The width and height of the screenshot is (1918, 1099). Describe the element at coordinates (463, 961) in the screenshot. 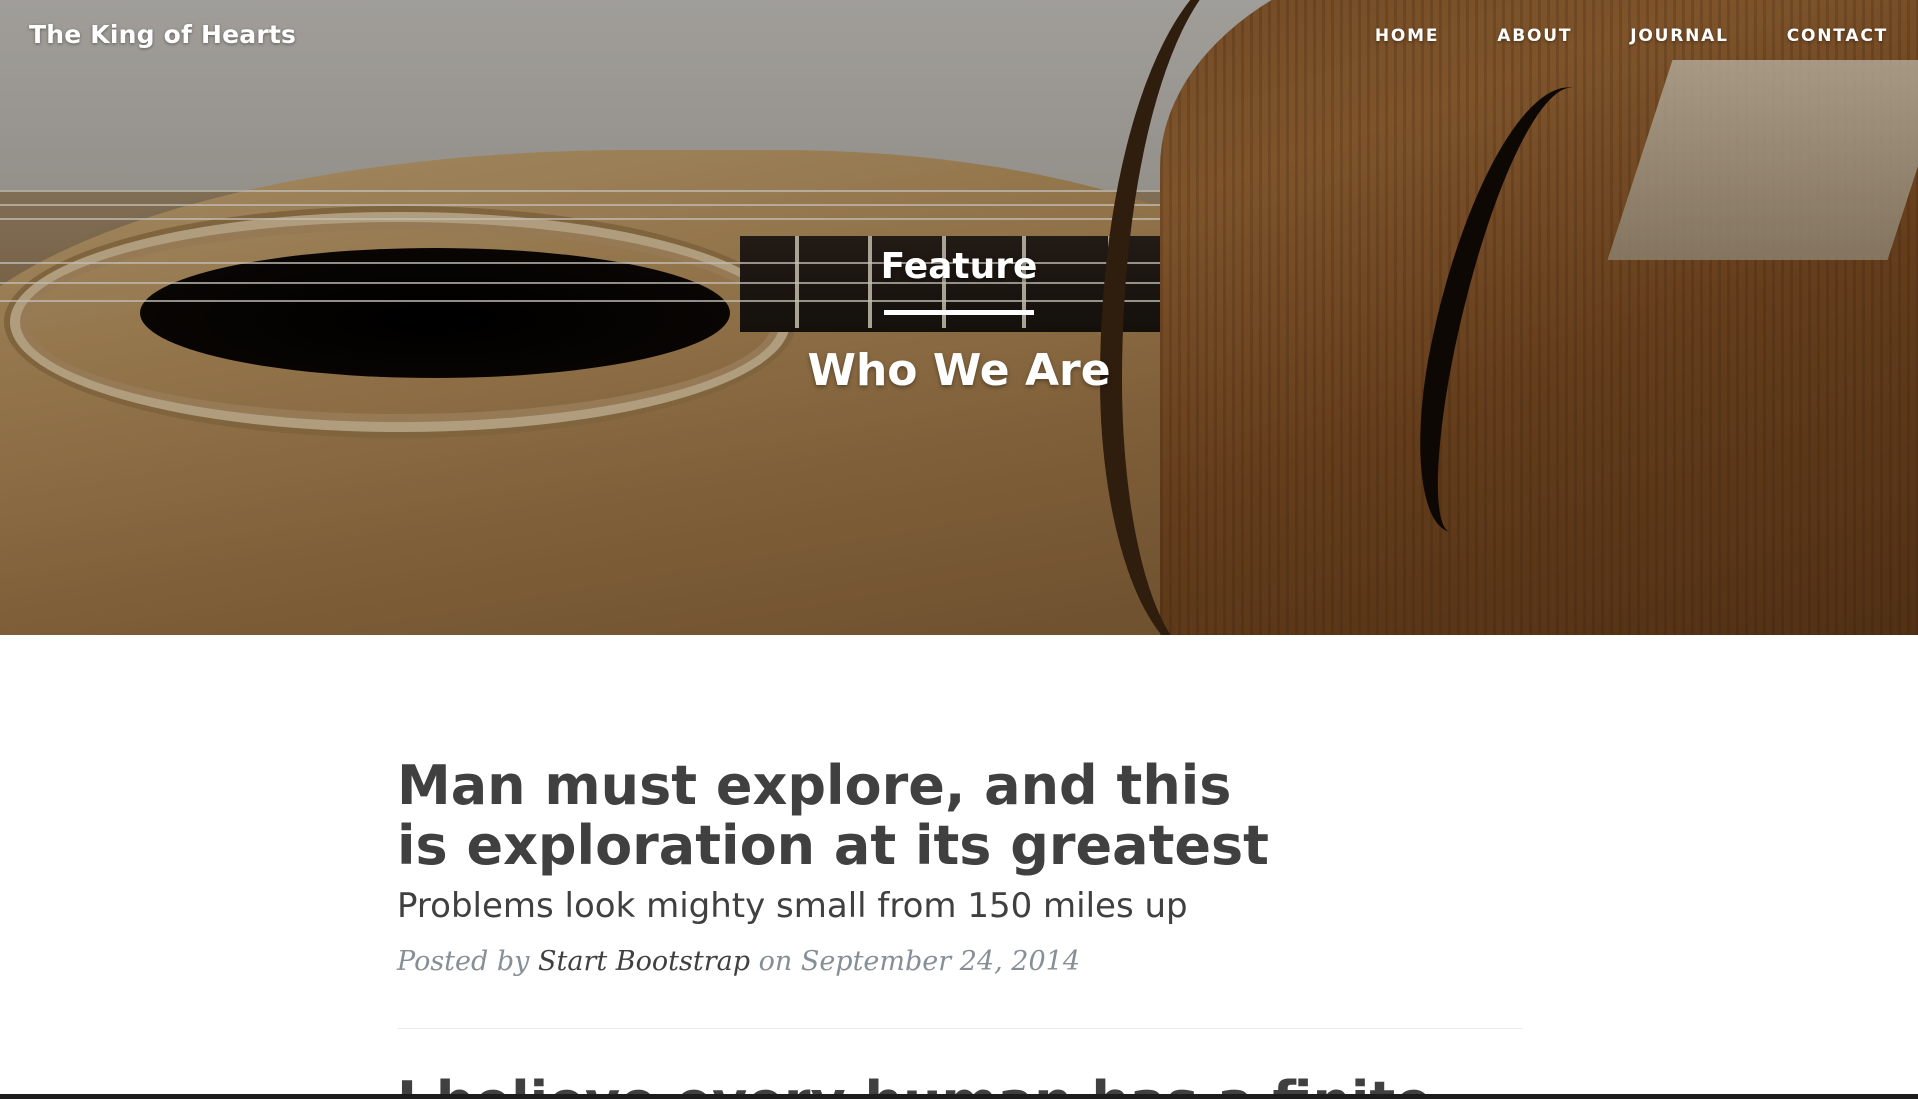

I see `post-meta-prefix: Posted by` at that location.